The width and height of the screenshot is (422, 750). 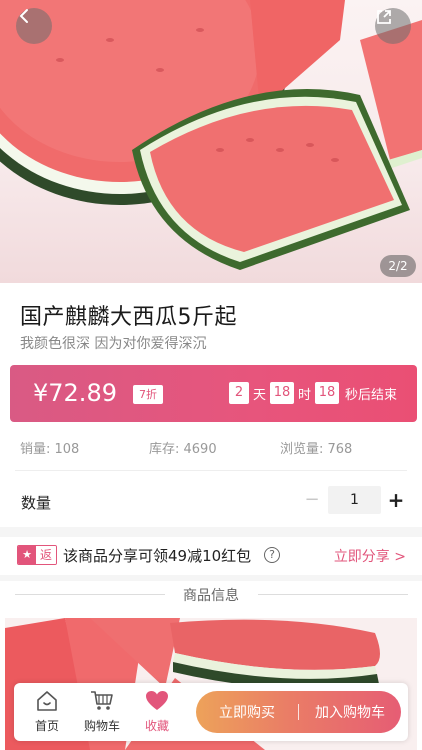 What do you see at coordinates (156, 726) in the screenshot?
I see `nav-favorite-label: 收藏` at bounding box center [156, 726].